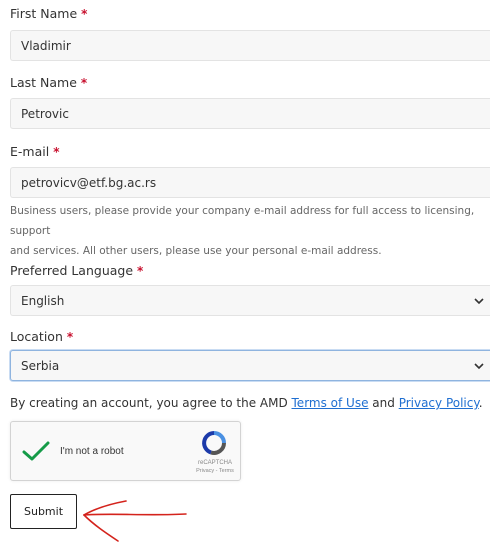  Describe the element at coordinates (49, 13) in the screenshot. I see `first-name-label: First Name *` at that location.